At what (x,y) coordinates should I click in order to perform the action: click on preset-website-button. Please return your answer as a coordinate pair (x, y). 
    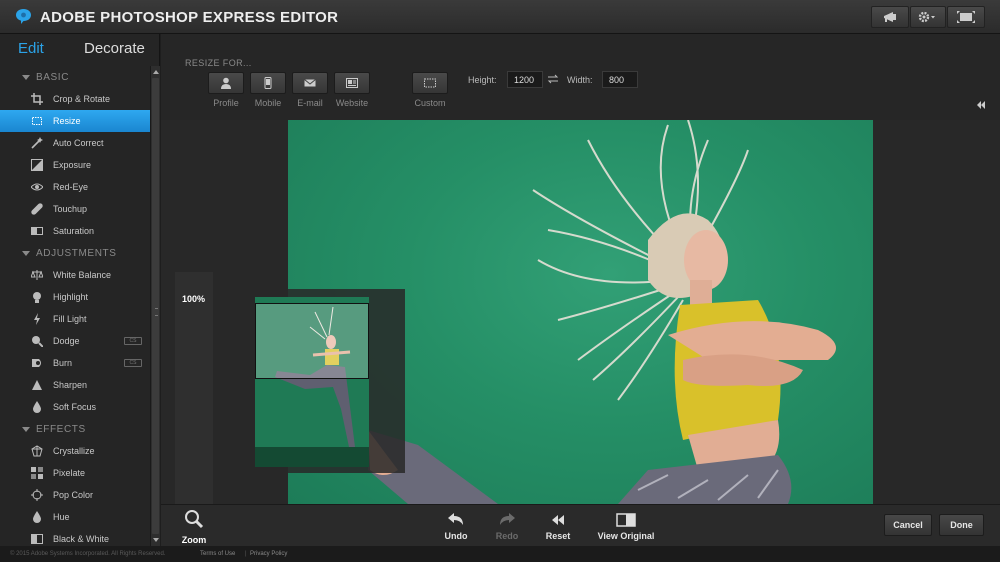
    Looking at the image, I should click on (352, 83).